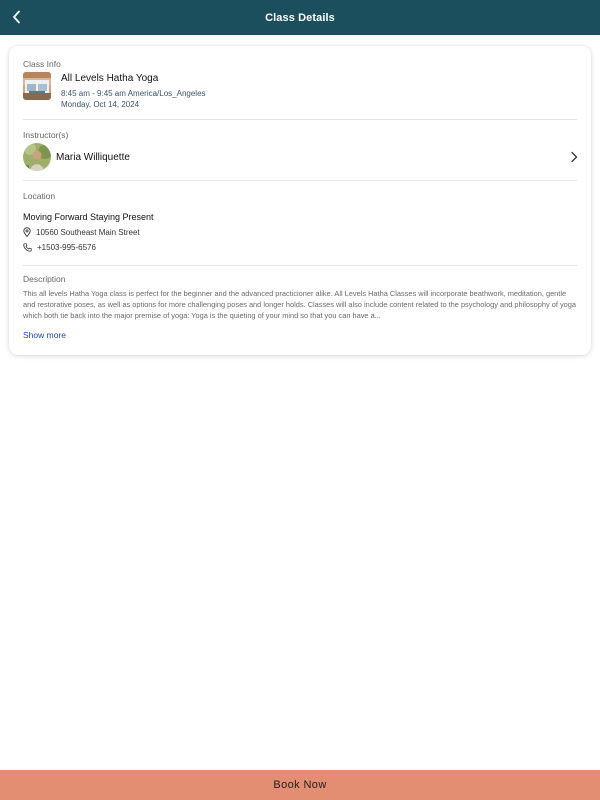 The height and width of the screenshot is (800, 600). What do you see at coordinates (39, 196) in the screenshot?
I see `location-label: Location` at bounding box center [39, 196].